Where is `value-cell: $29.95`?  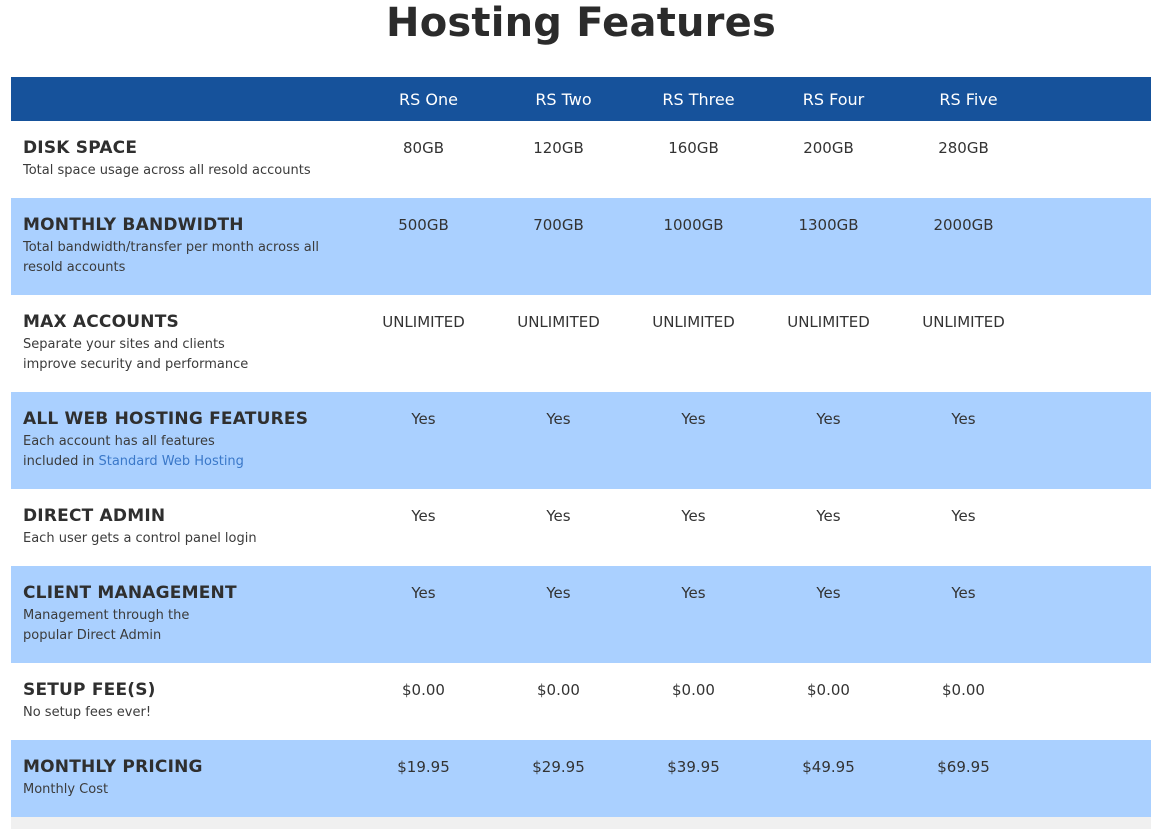
value-cell: $29.95 is located at coordinates (558, 767).